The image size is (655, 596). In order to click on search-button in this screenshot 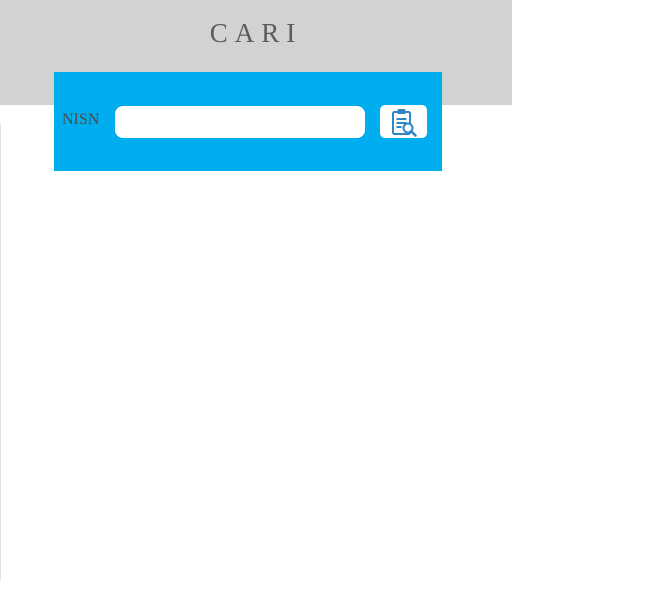, I will do `click(403, 121)`.